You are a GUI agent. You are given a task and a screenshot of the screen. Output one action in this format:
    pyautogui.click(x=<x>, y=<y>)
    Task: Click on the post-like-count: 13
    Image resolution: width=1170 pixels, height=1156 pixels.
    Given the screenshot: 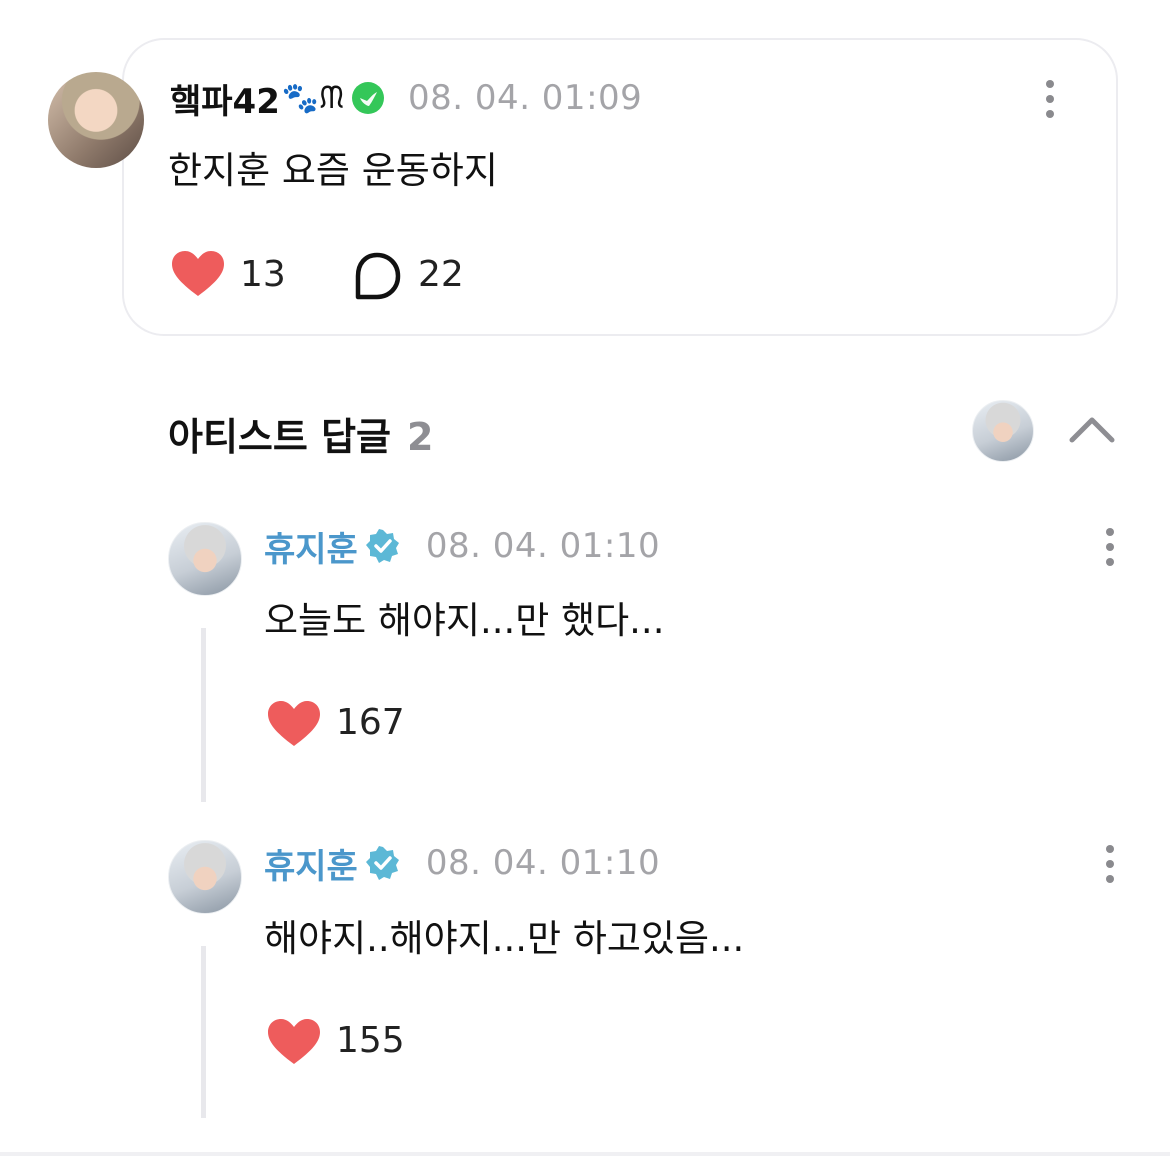 What is the action you would take?
    pyautogui.click(x=263, y=274)
    